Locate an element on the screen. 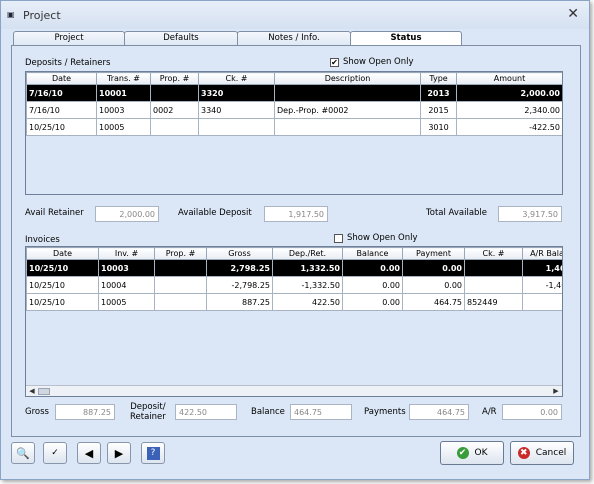  deposit-retainer-field: 422.50 is located at coordinates (206, 412).